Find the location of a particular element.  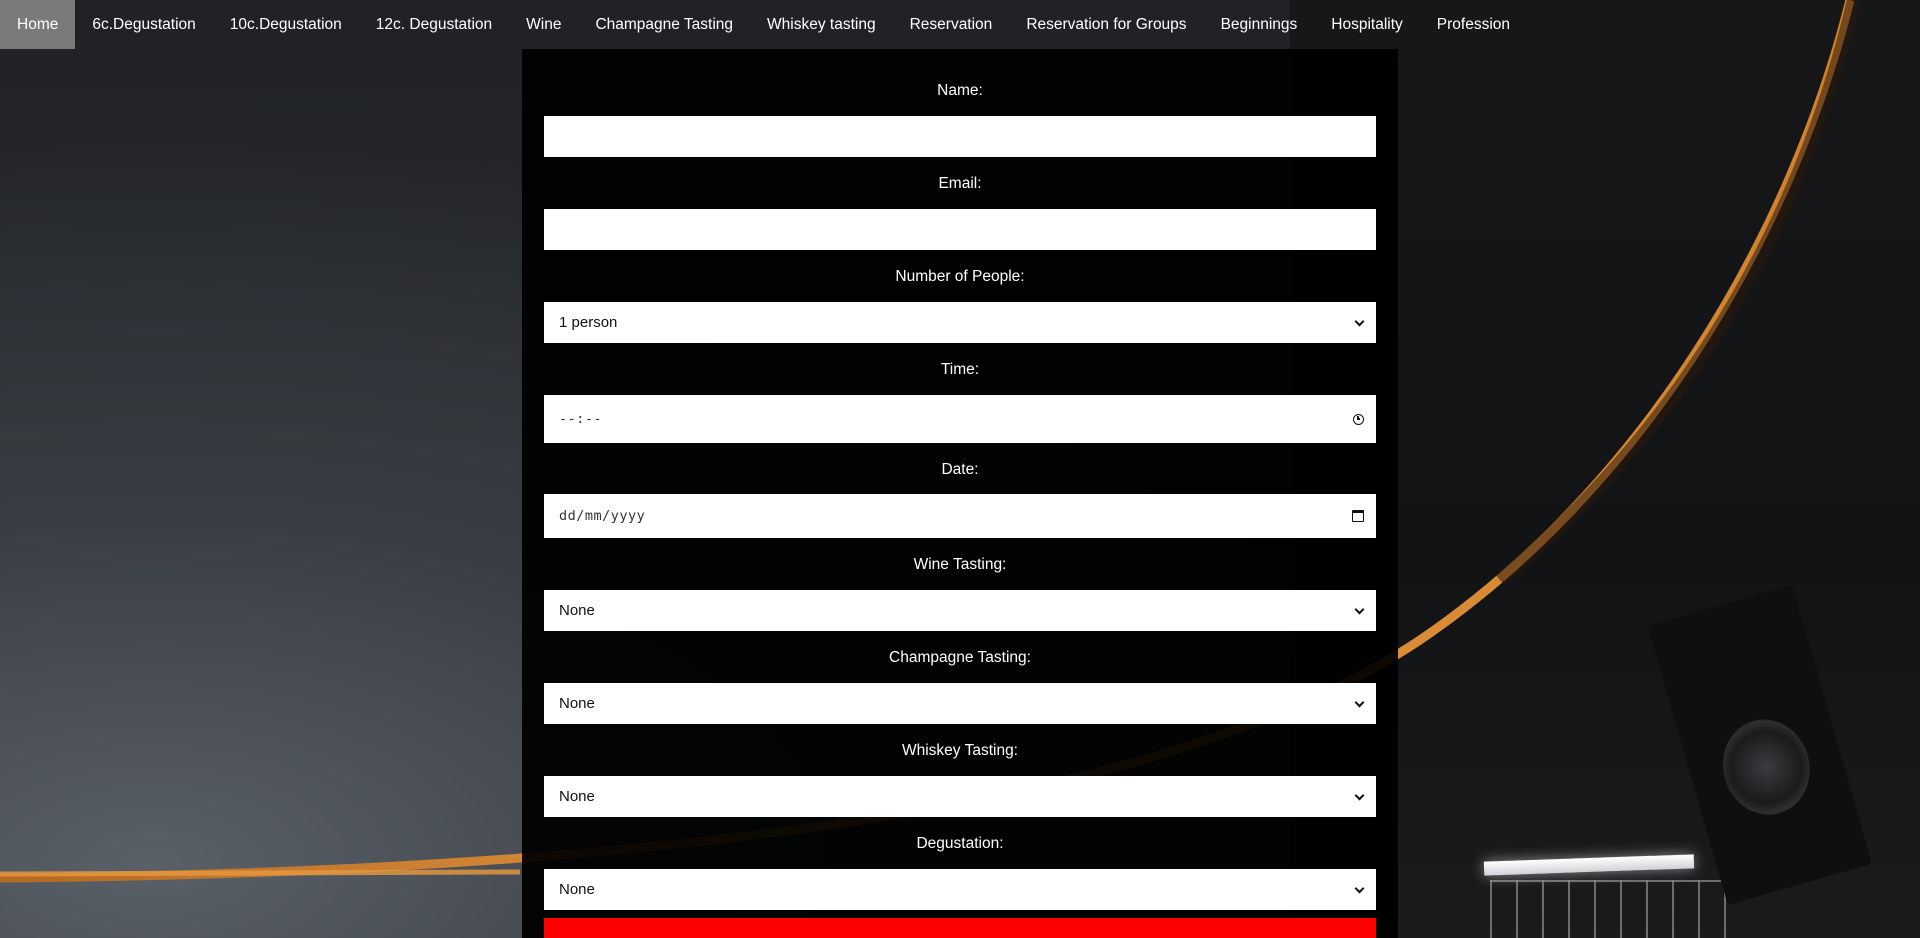

people-select: 1 person is located at coordinates (960, 322).